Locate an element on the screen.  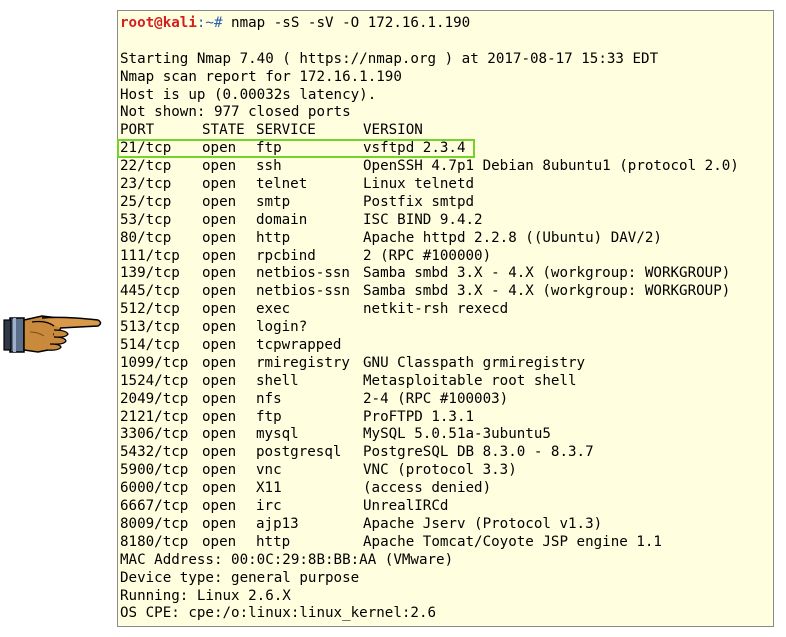
table-row: 6667/tcp open irc UnrealIRCd is located at coordinates (446, 507).